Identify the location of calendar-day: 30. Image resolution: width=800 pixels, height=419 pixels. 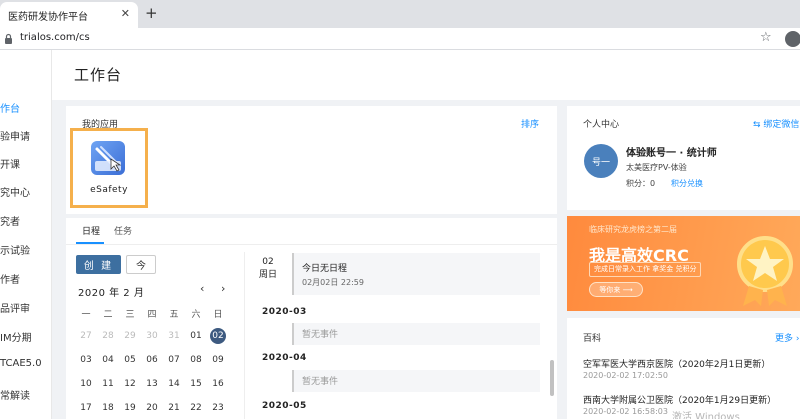
(152, 336).